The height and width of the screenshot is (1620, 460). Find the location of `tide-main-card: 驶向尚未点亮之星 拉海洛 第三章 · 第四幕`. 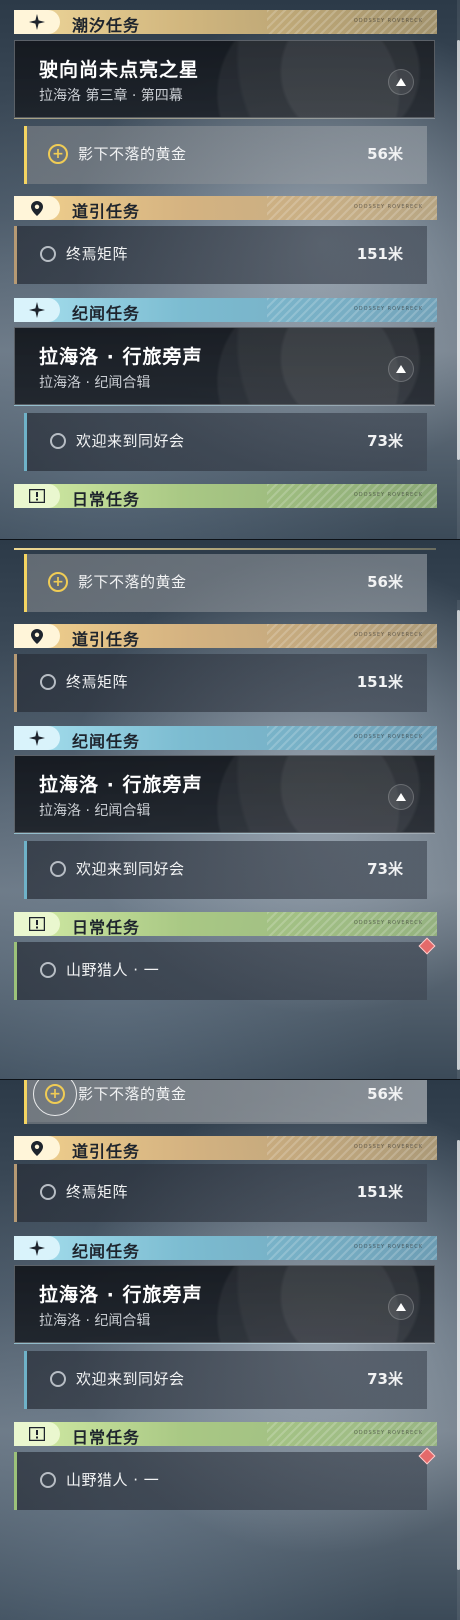

tide-main-card: 驶向尚未点亮之星 拉海洛 第三章 · 第四幕 is located at coordinates (224, 79).